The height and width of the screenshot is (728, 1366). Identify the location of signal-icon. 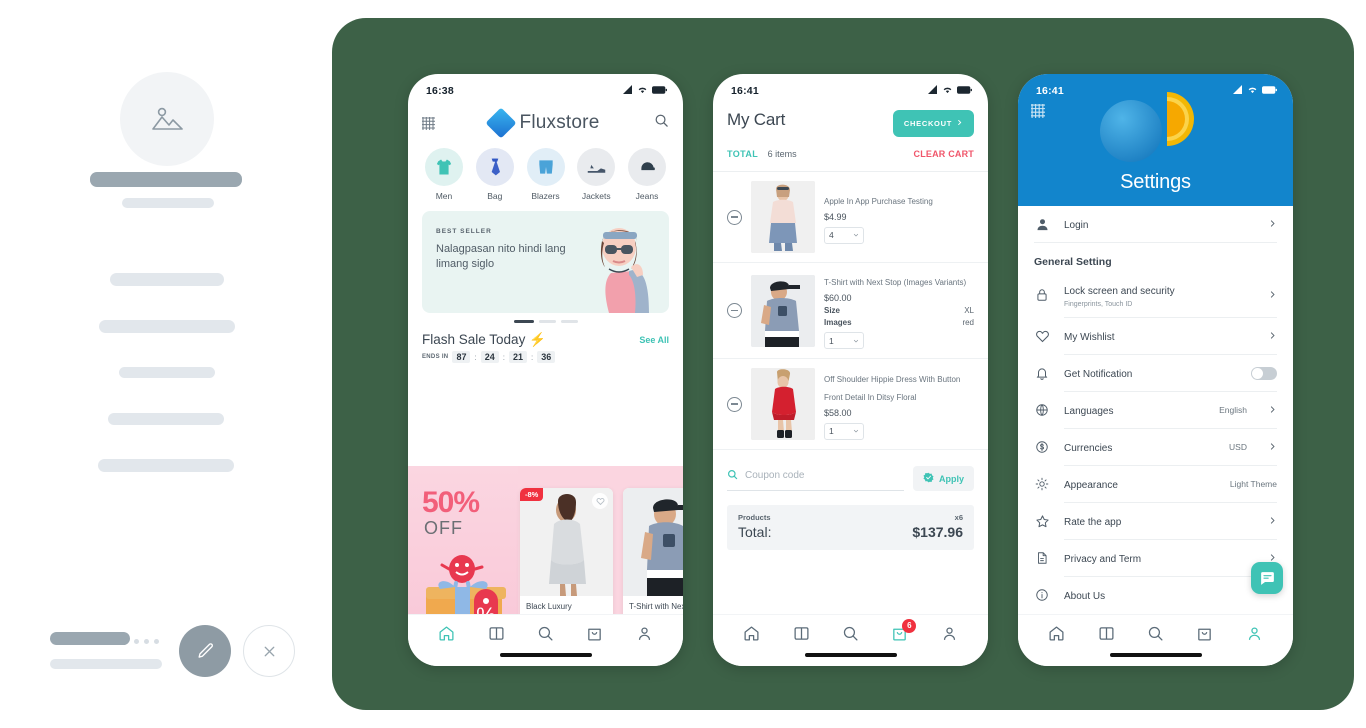
(628, 91).